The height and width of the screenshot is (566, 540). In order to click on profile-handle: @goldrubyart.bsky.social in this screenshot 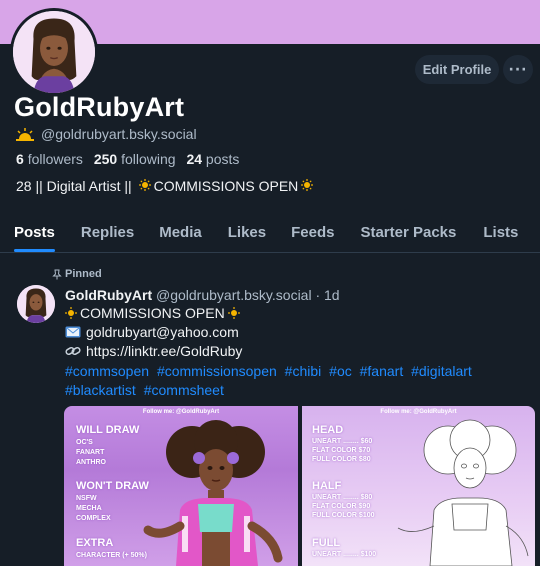, I will do `click(119, 134)`.